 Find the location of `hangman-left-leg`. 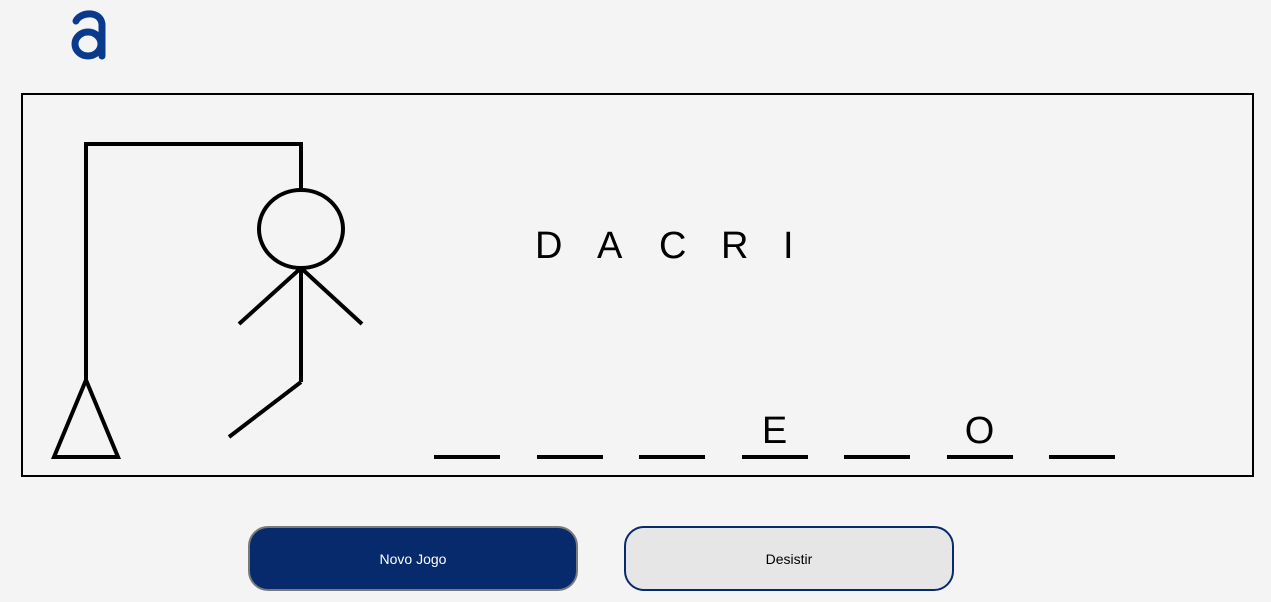

hangman-left-leg is located at coordinates (265, 409).